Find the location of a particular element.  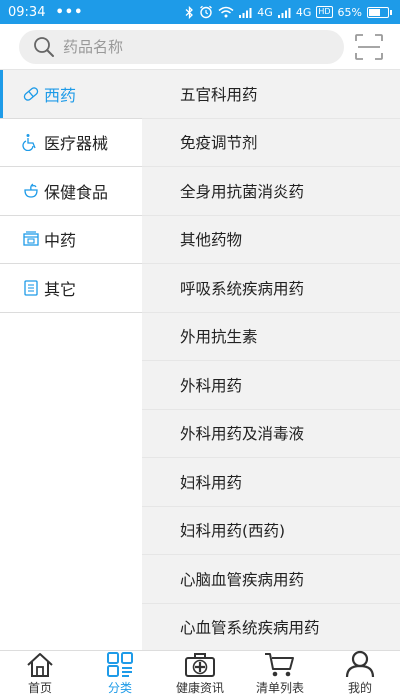

pill-icon is located at coordinates (31, 94).